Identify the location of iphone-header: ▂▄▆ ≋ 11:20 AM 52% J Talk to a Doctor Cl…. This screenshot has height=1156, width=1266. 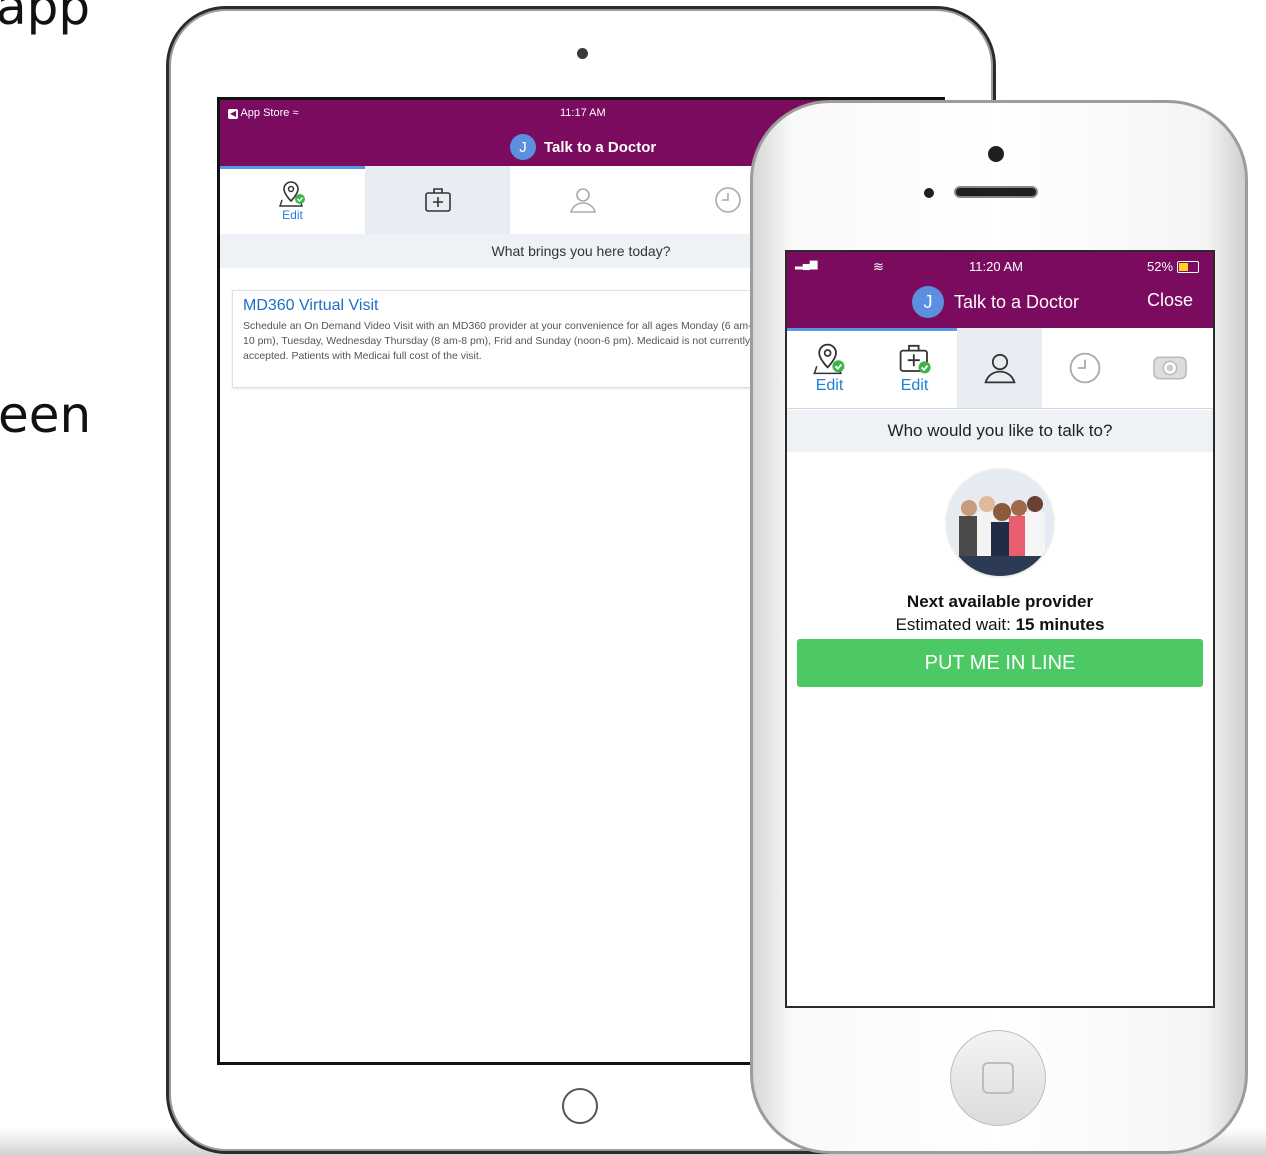
(1000, 290).